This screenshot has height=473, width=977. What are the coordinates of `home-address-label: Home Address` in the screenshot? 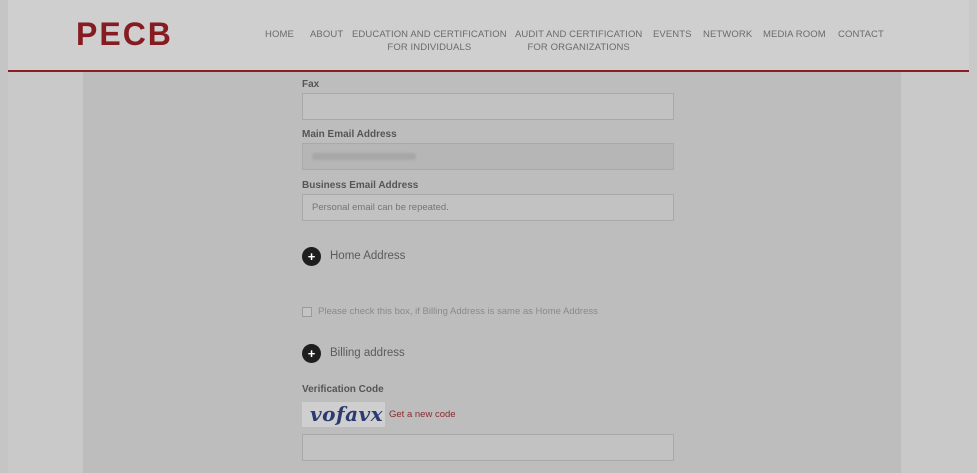 It's located at (368, 256).